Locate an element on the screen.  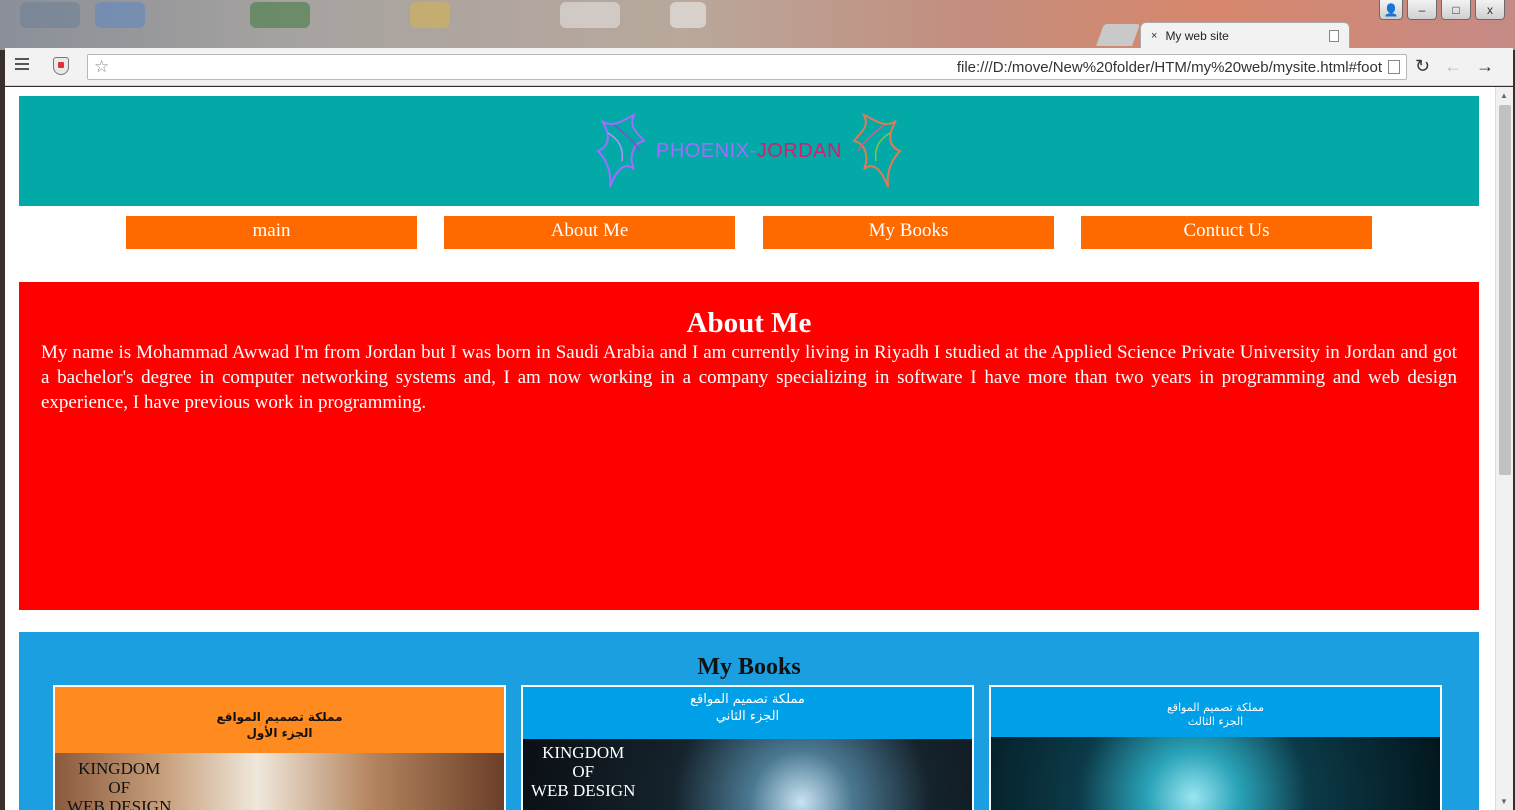
scroll-up-icon: ▲ is located at coordinates (1504, 95).